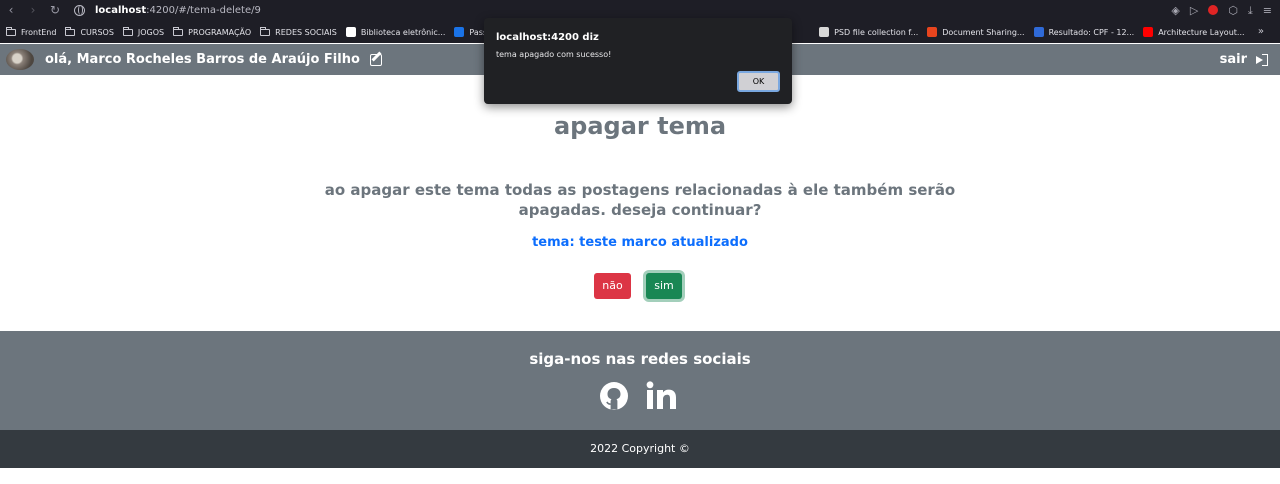 The width and height of the screenshot is (1280, 484). Describe the element at coordinates (20, 59) in the screenshot. I see `avatar` at that location.